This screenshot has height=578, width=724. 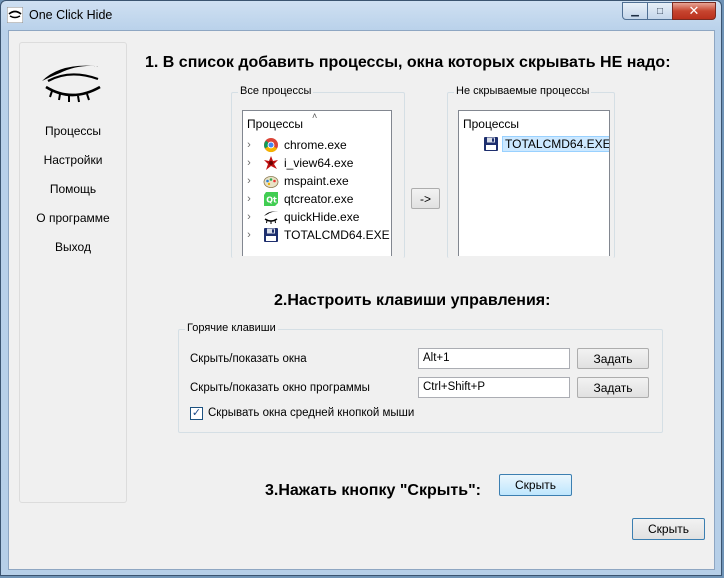 I want to click on process-name: mspaint.exe, so click(x=316, y=181).